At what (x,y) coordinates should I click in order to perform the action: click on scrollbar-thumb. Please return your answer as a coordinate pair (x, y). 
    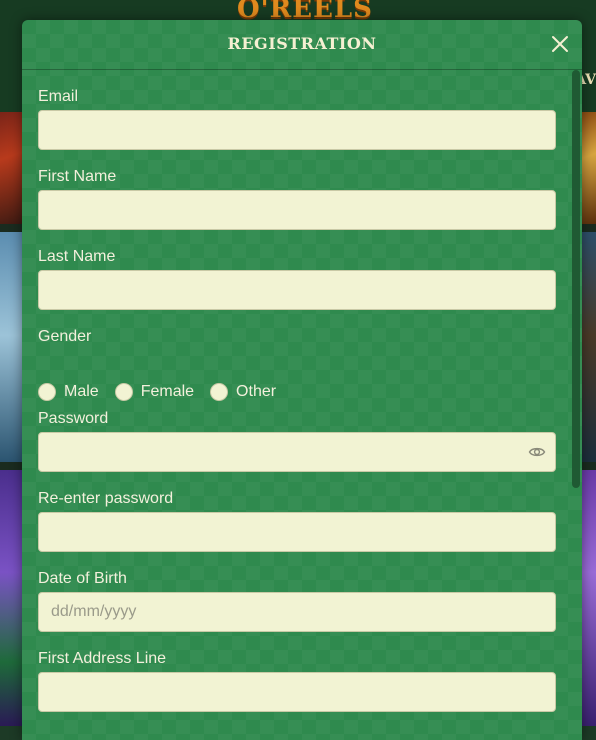
    Looking at the image, I should click on (576, 279).